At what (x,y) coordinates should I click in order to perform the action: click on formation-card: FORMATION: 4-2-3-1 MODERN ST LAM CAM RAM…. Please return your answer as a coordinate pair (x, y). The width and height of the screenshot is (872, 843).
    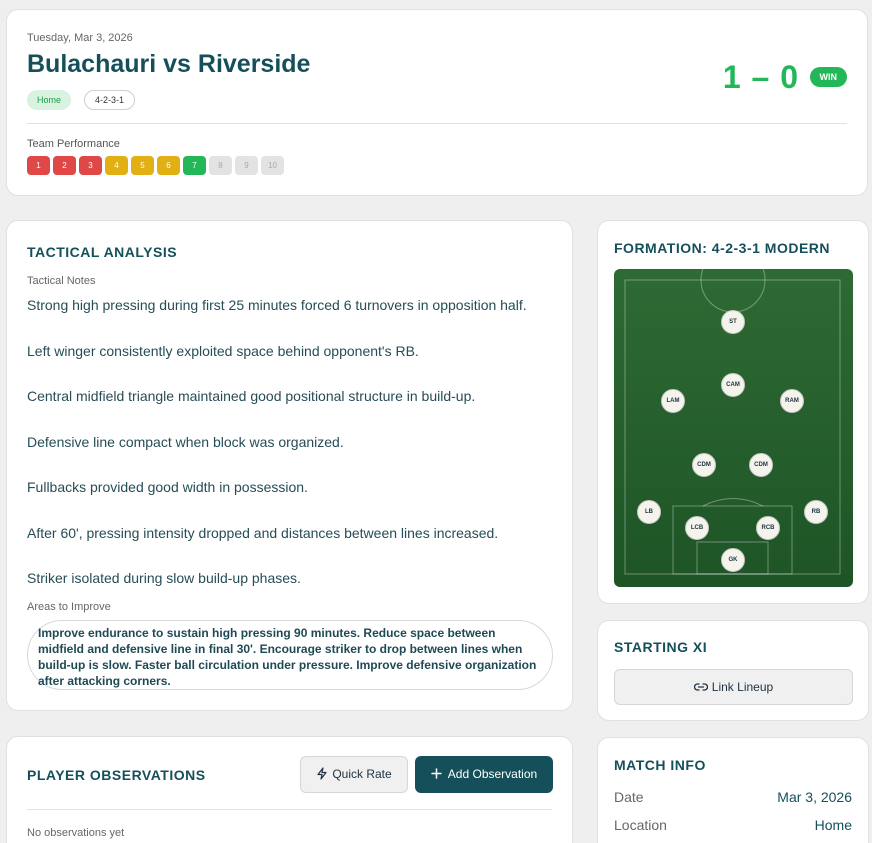
    Looking at the image, I should click on (733, 412).